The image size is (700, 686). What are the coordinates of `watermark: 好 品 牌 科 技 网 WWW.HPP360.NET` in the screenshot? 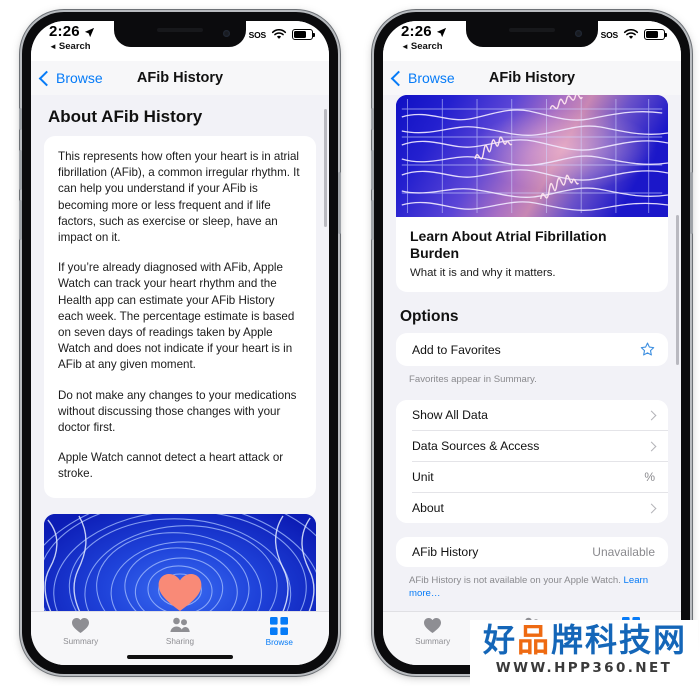 It's located at (584, 653).